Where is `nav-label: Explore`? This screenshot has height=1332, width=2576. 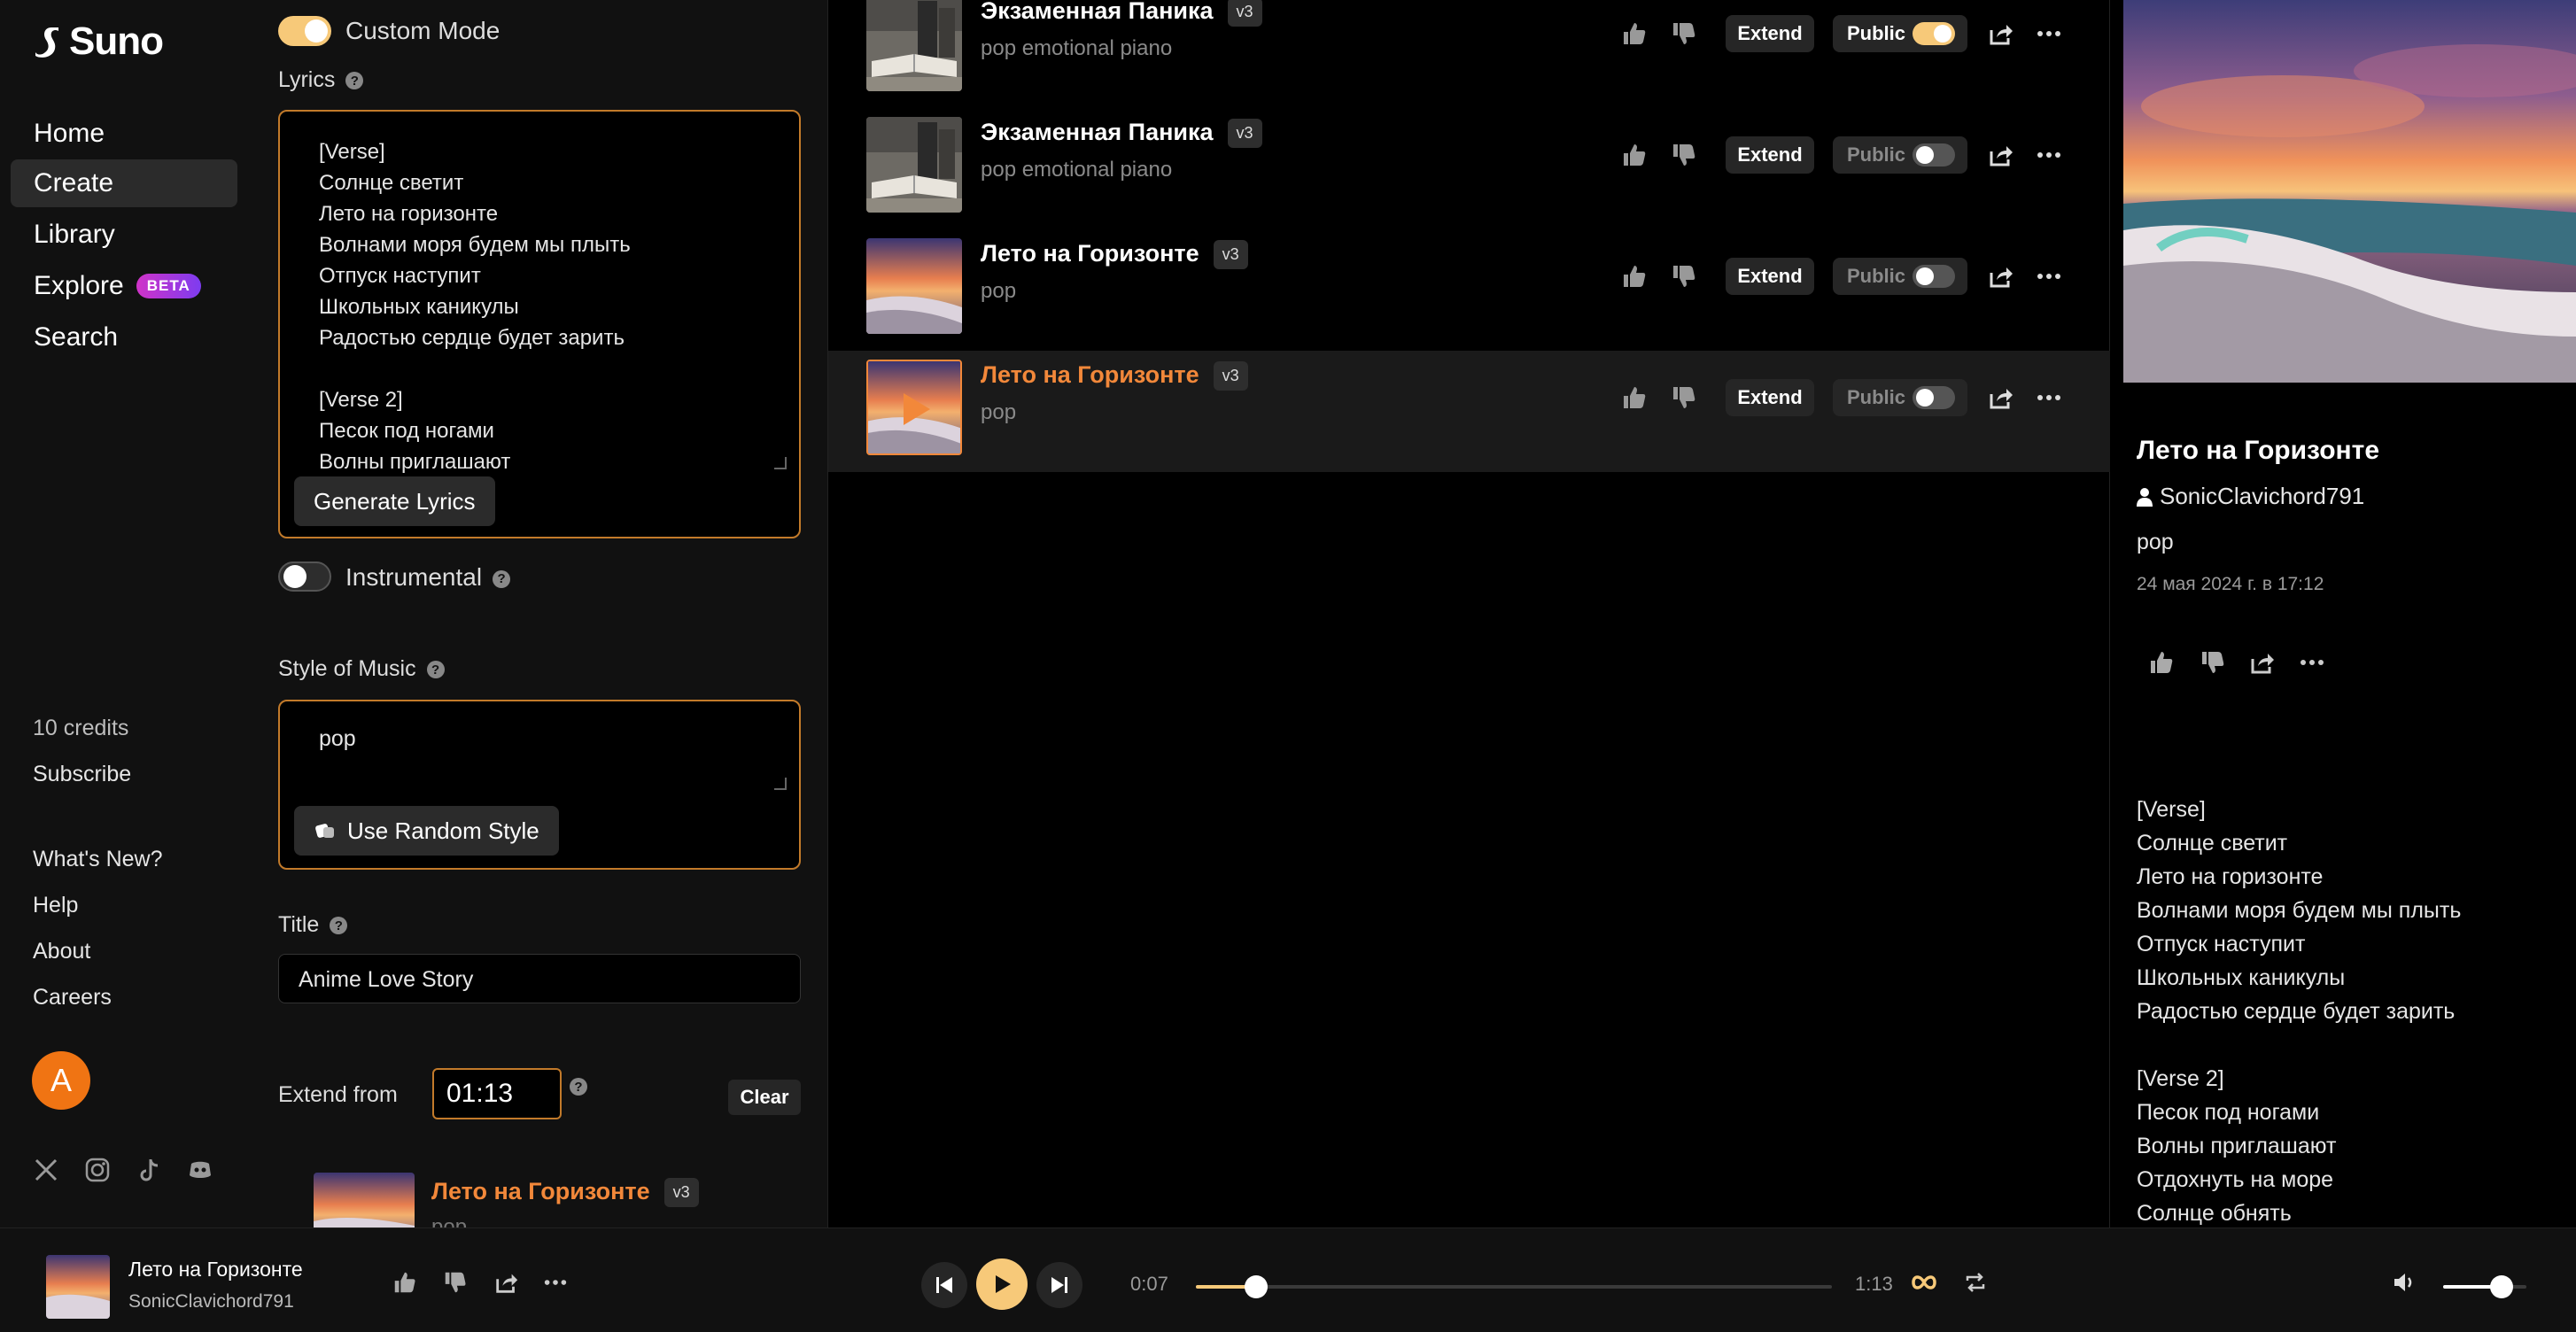 nav-label: Explore is located at coordinates (79, 285).